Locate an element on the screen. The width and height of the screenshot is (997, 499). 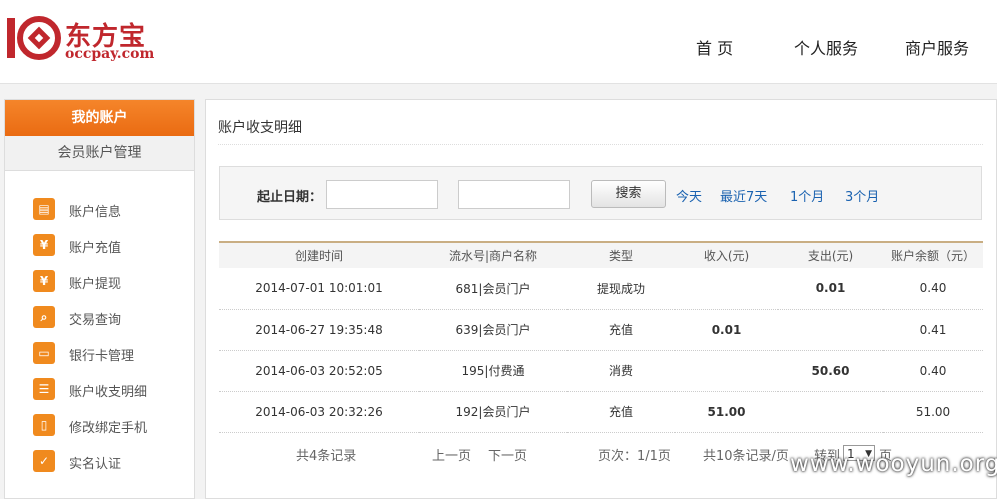
cell-income: 51.00 is located at coordinates (726, 411).